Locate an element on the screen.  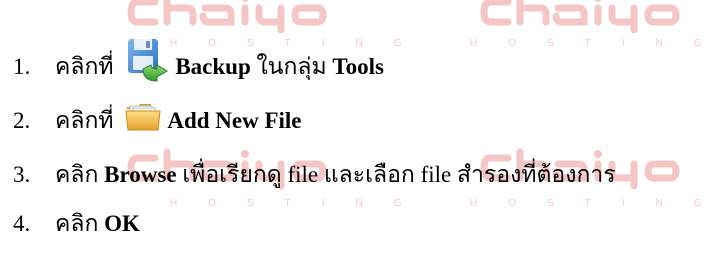
browse-label: Browse is located at coordinates (140, 174).